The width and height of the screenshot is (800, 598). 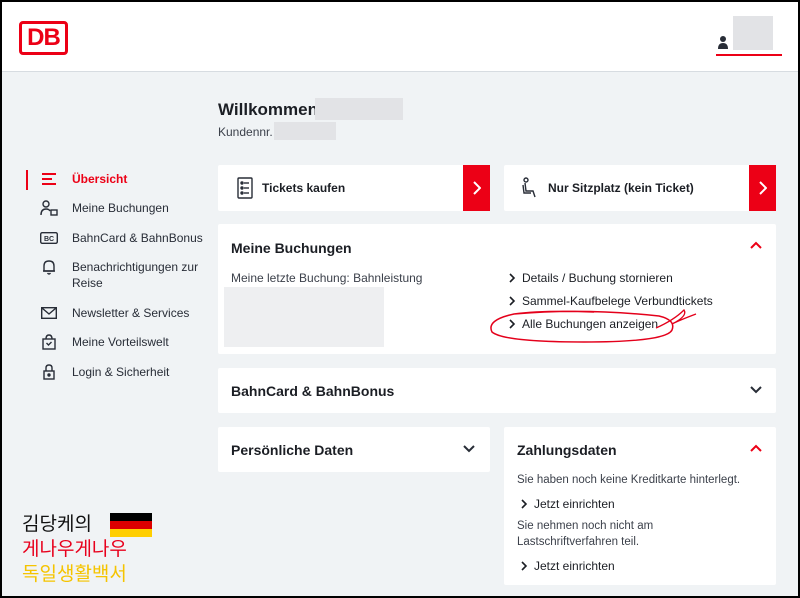 I want to click on customer-number-label: Kundennr., so click(x=245, y=132).